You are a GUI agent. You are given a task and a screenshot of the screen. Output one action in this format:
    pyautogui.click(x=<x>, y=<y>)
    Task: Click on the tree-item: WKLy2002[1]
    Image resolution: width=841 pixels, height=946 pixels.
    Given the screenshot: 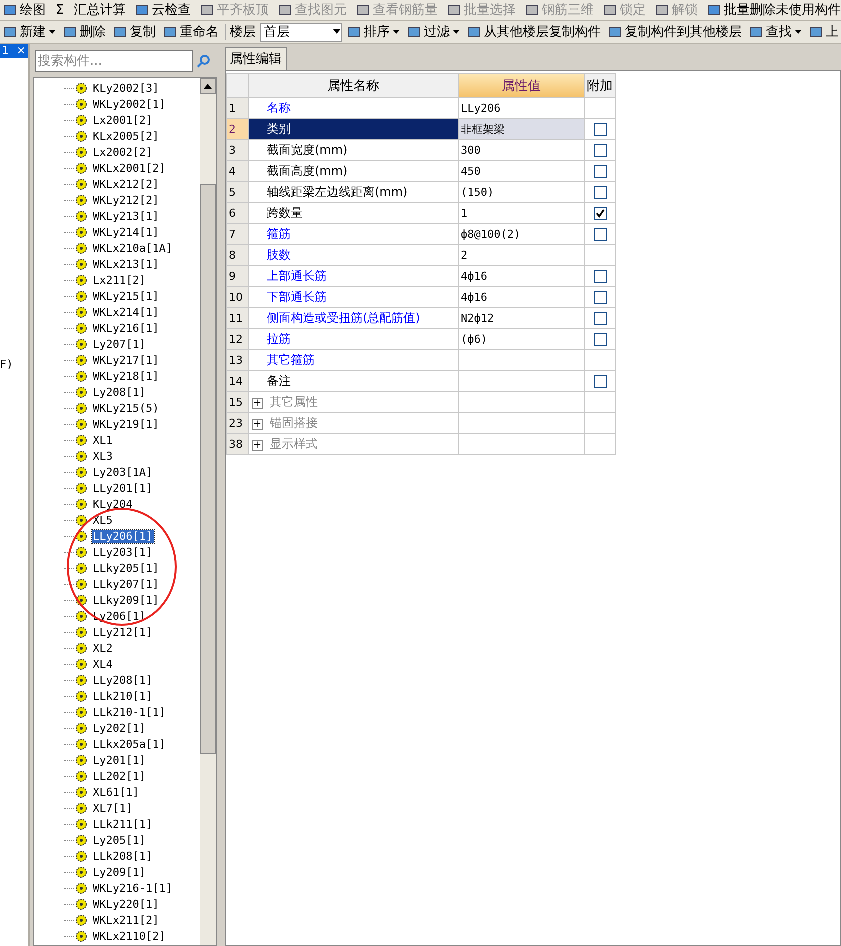 What is the action you would take?
    pyautogui.click(x=129, y=104)
    